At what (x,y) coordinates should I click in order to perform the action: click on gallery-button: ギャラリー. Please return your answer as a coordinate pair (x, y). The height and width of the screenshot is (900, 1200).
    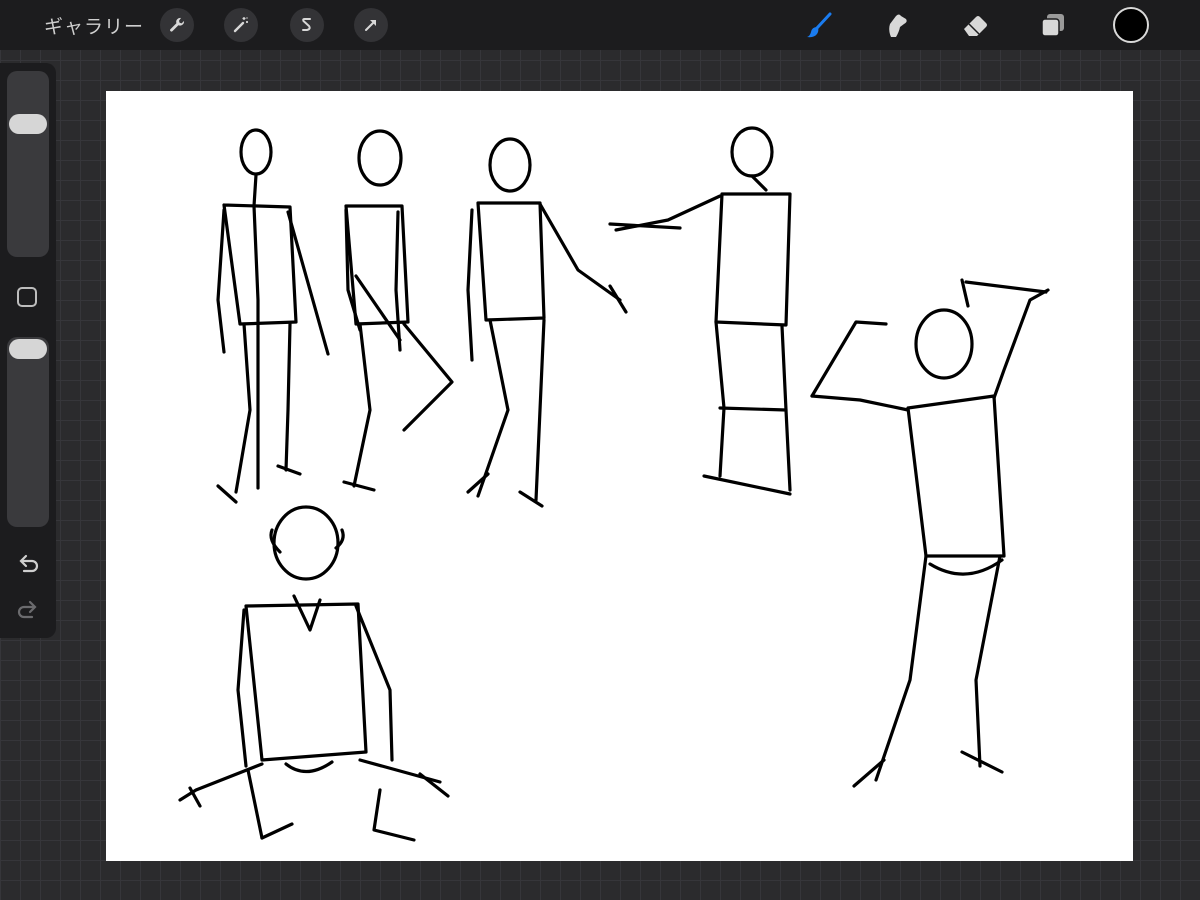
    Looking at the image, I should click on (94, 25).